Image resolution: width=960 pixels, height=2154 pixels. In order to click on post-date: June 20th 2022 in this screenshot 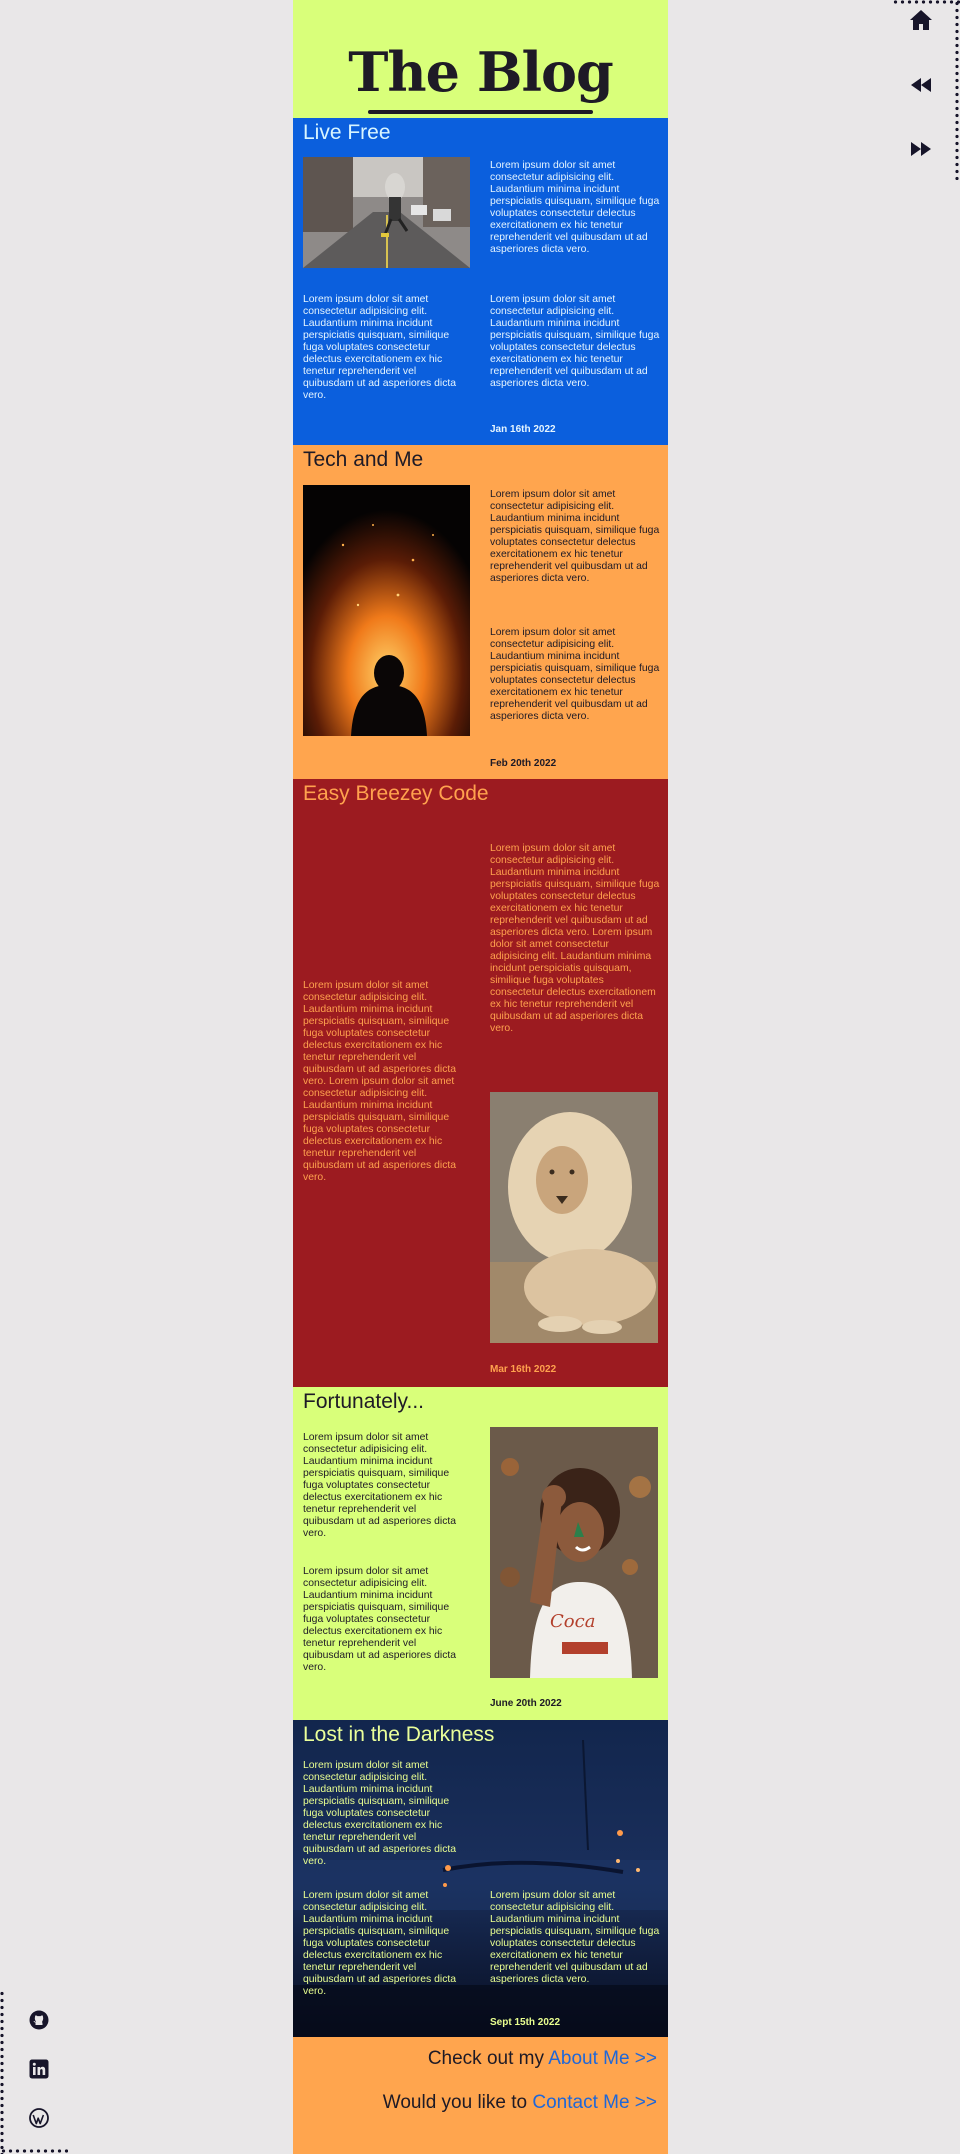, I will do `click(526, 1703)`.